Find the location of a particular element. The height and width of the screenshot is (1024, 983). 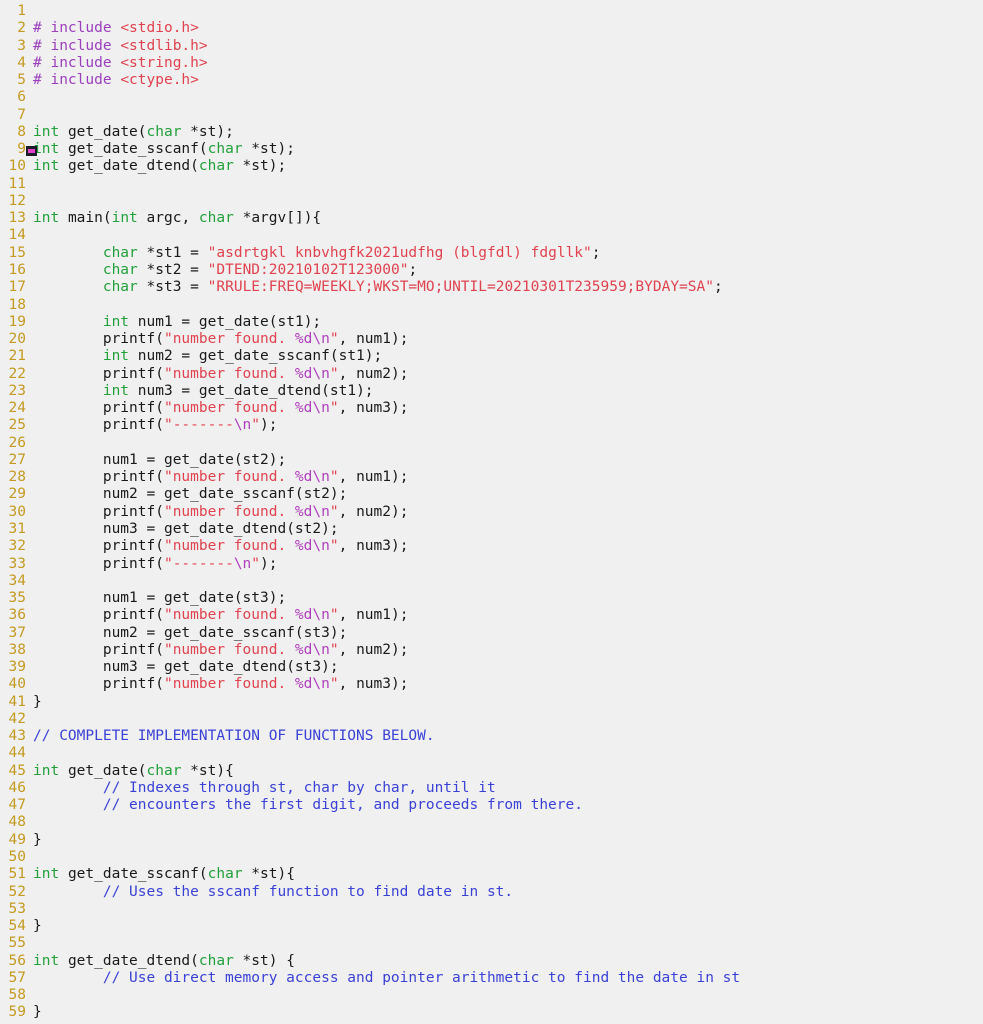

code-line: 30 printf("number found. %d\n", num2); is located at coordinates (491, 512).